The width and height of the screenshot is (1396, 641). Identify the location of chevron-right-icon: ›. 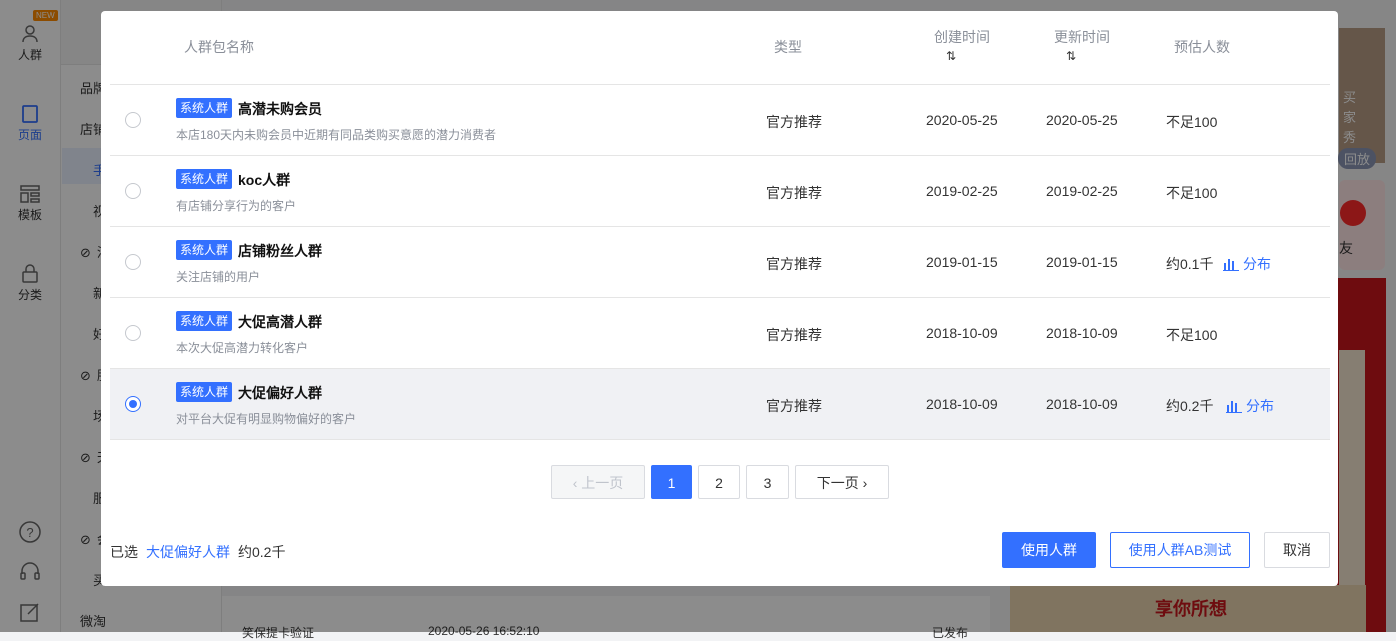
(863, 483).